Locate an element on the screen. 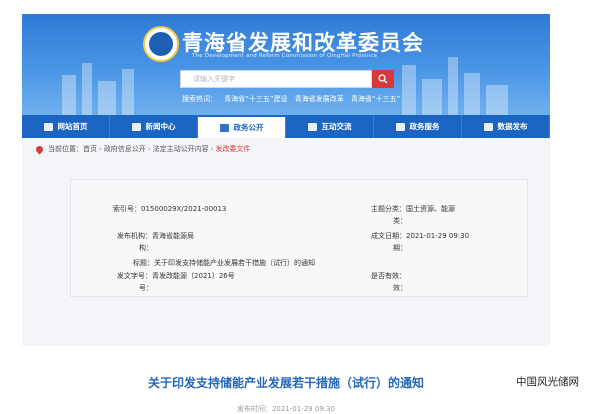 This screenshot has height=414, width=602. nav-label: 政务公开 is located at coordinates (248, 127).